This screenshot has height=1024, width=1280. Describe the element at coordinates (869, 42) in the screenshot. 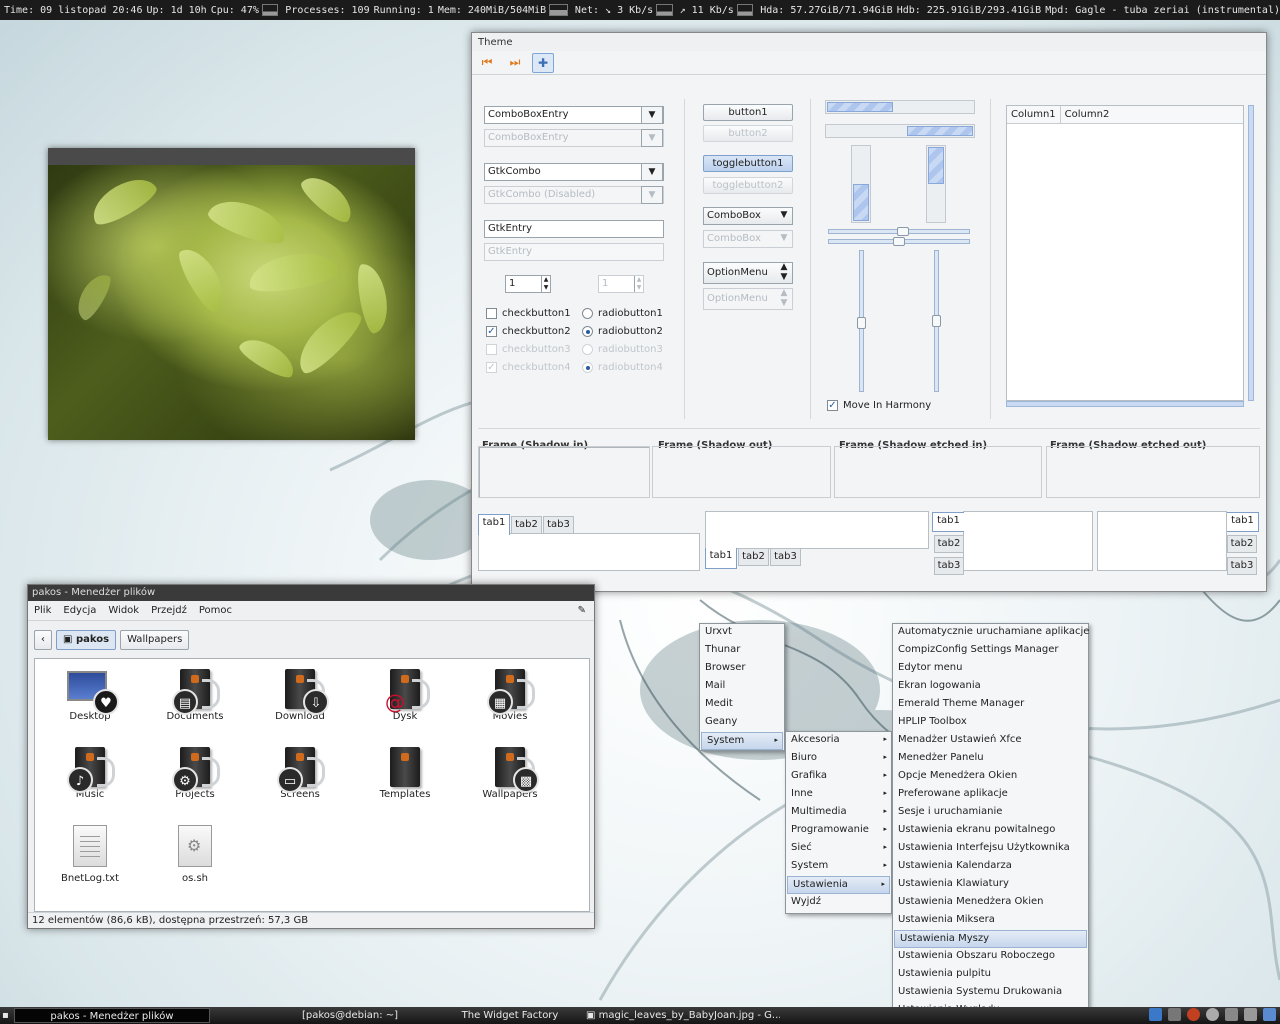

I see `theme-menu-title: Theme` at that location.